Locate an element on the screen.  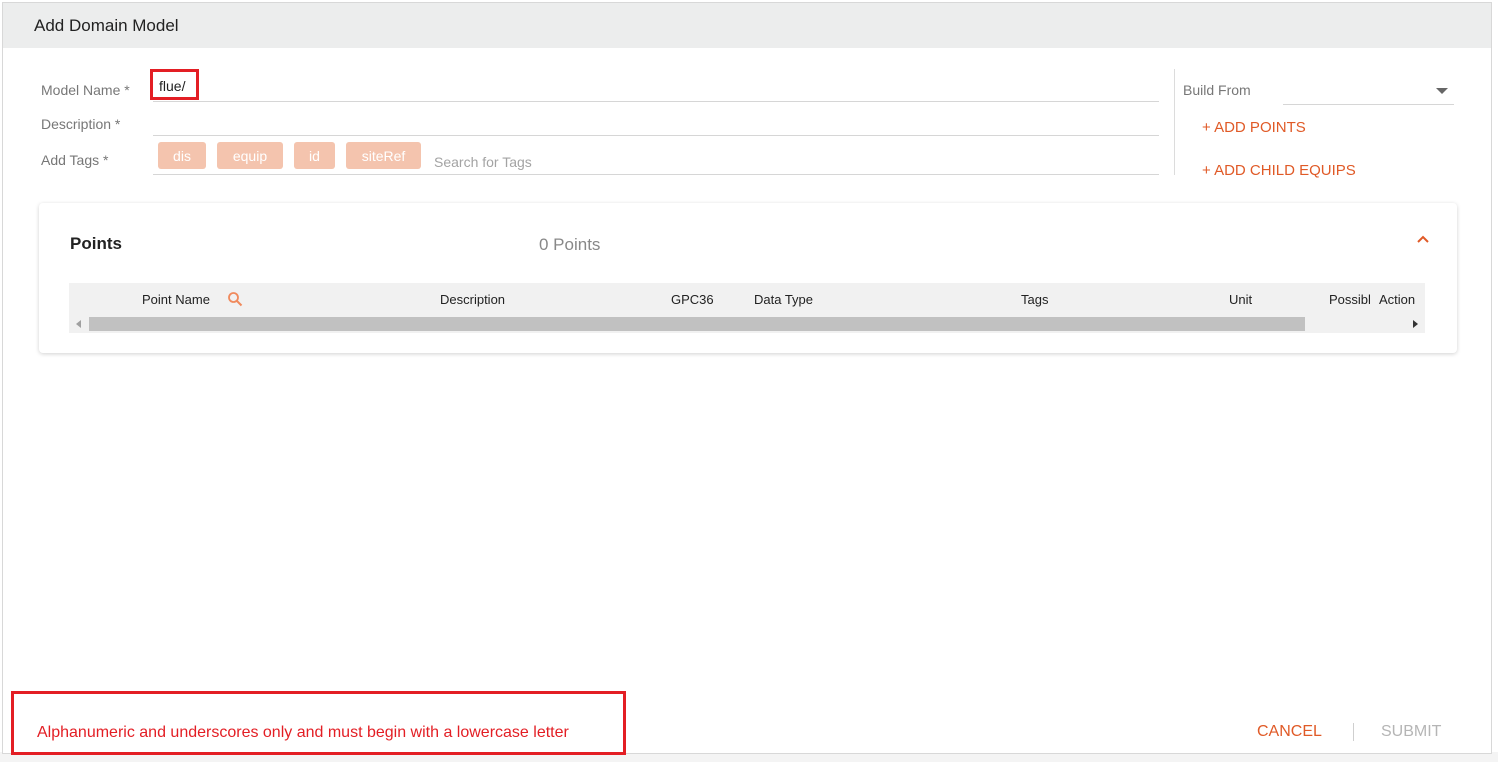
tag-chip-id: id is located at coordinates (314, 155).